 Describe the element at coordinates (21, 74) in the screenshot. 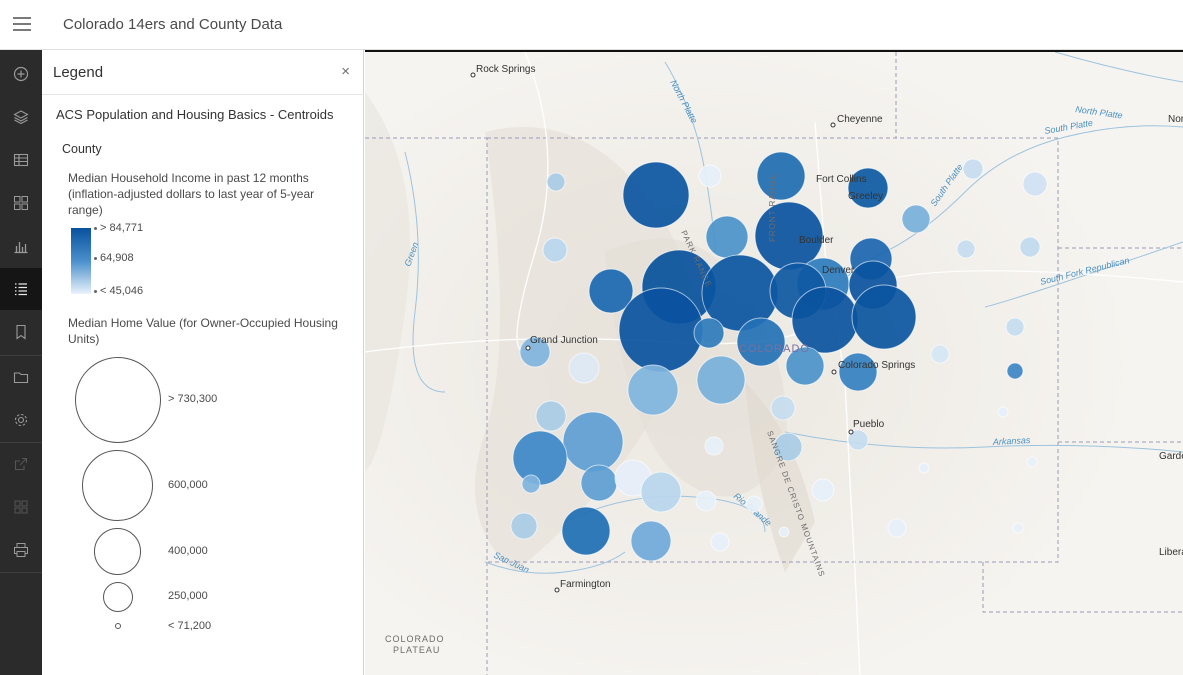

I see `add-data-icon` at that location.